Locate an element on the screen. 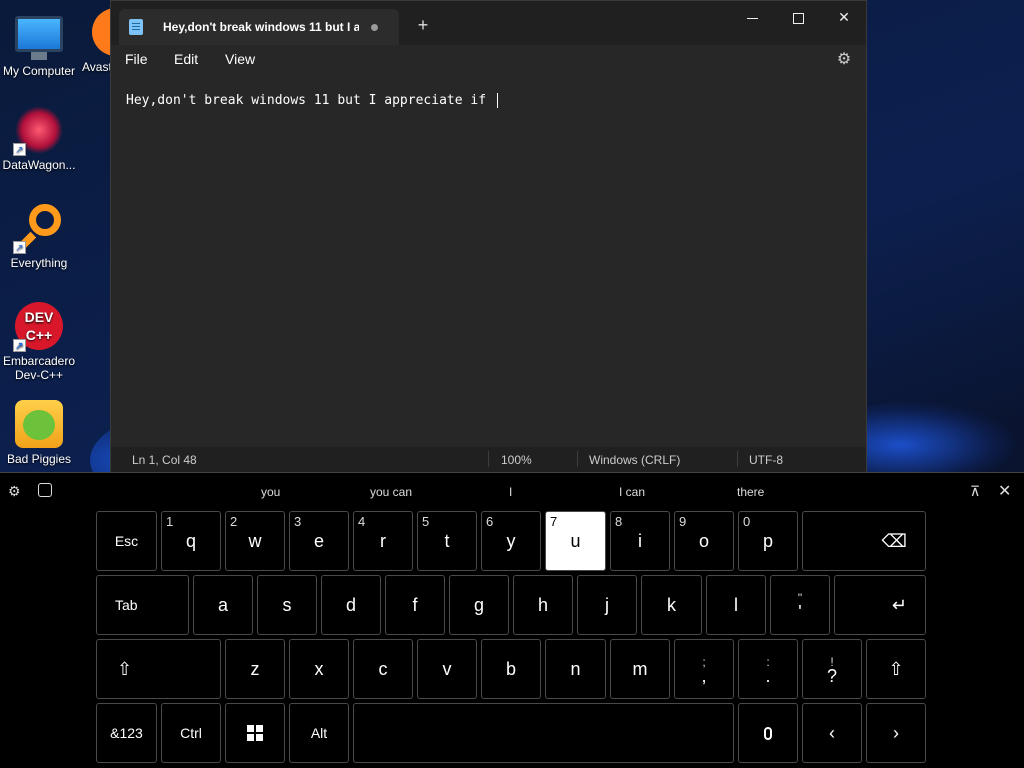 The width and height of the screenshot is (1024, 768). line-ending: Windows (CRLF) is located at coordinates (635, 460).